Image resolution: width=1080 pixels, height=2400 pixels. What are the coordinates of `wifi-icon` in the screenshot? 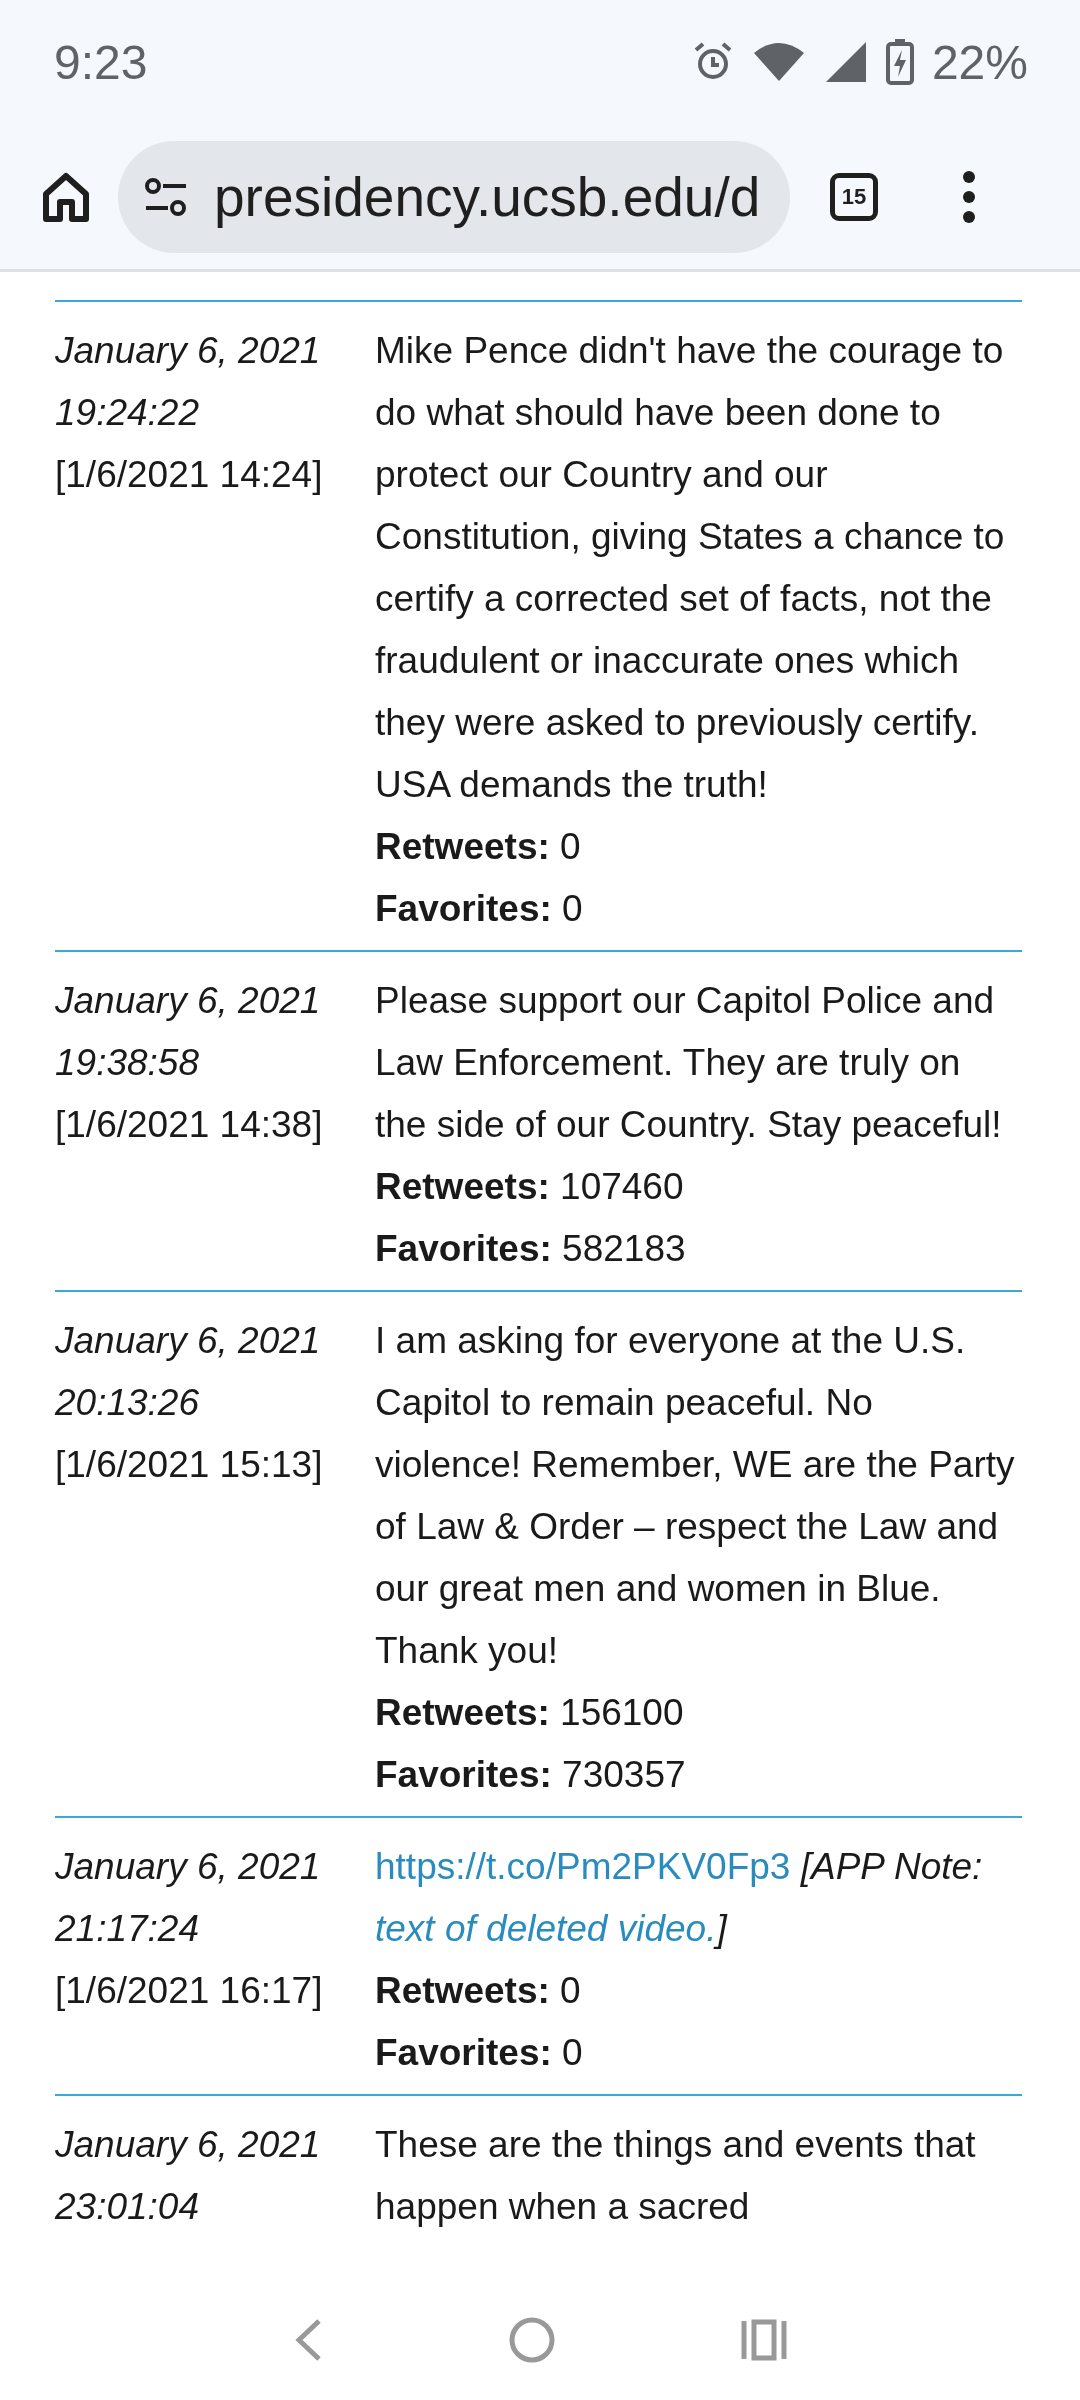 It's located at (778, 62).